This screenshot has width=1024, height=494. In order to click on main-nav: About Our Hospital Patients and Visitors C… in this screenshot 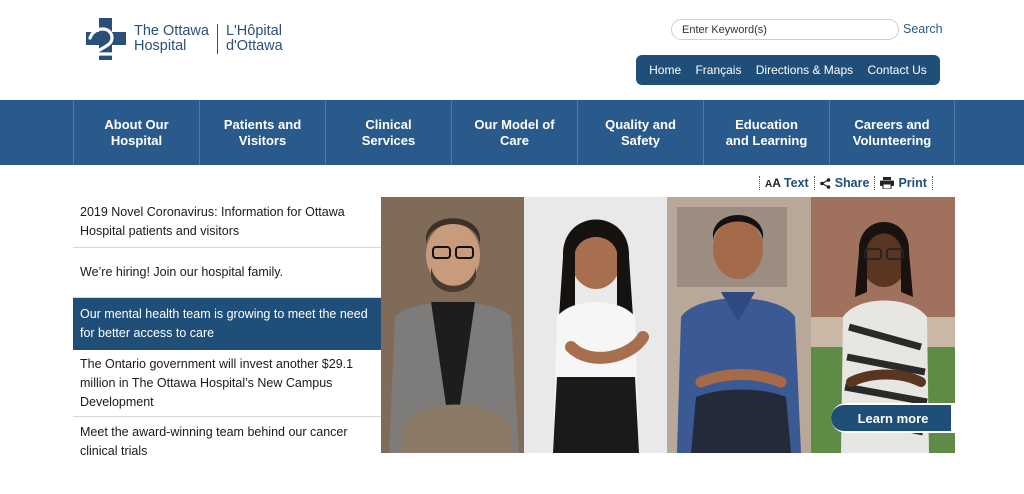, I will do `click(512, 132)`.